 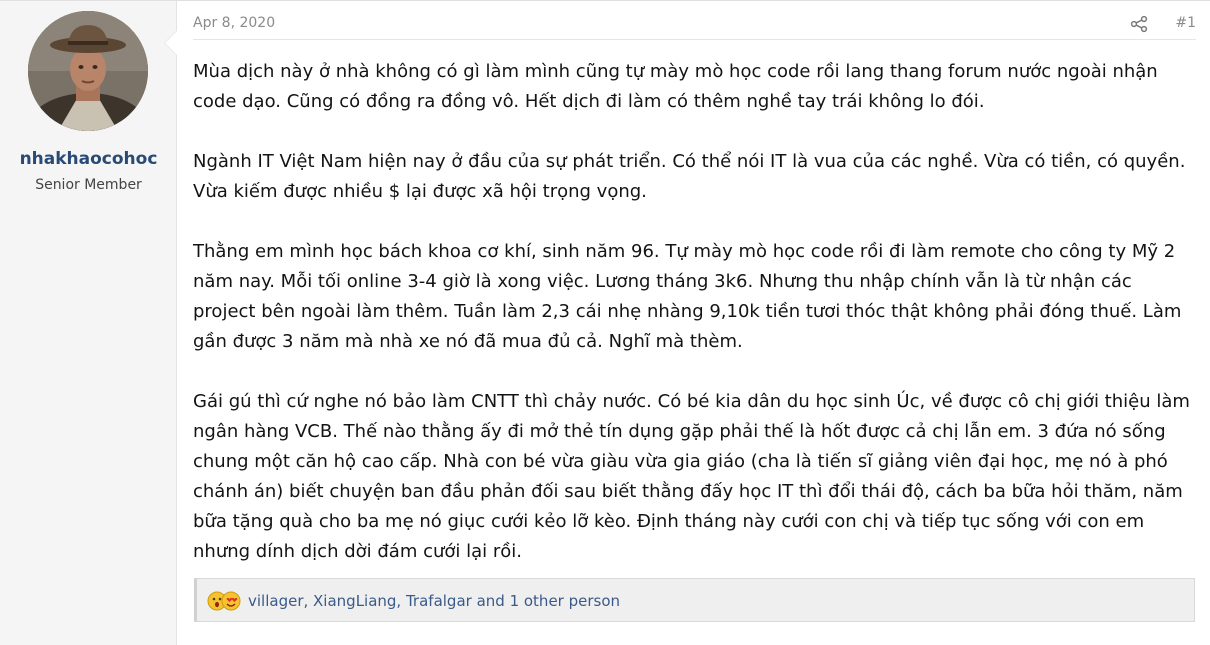 What do you see at coordinates (88, 323) in the screenshot?
I see `user-info-column: nhakhaocohoc Senior Member` at bounding box center [88, 323].